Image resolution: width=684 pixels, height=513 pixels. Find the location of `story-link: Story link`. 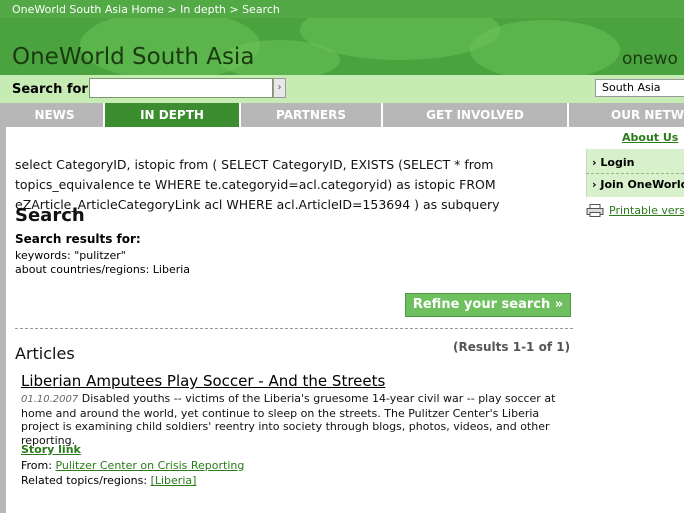

story-link: Story link is located at coordinates (51, 449).